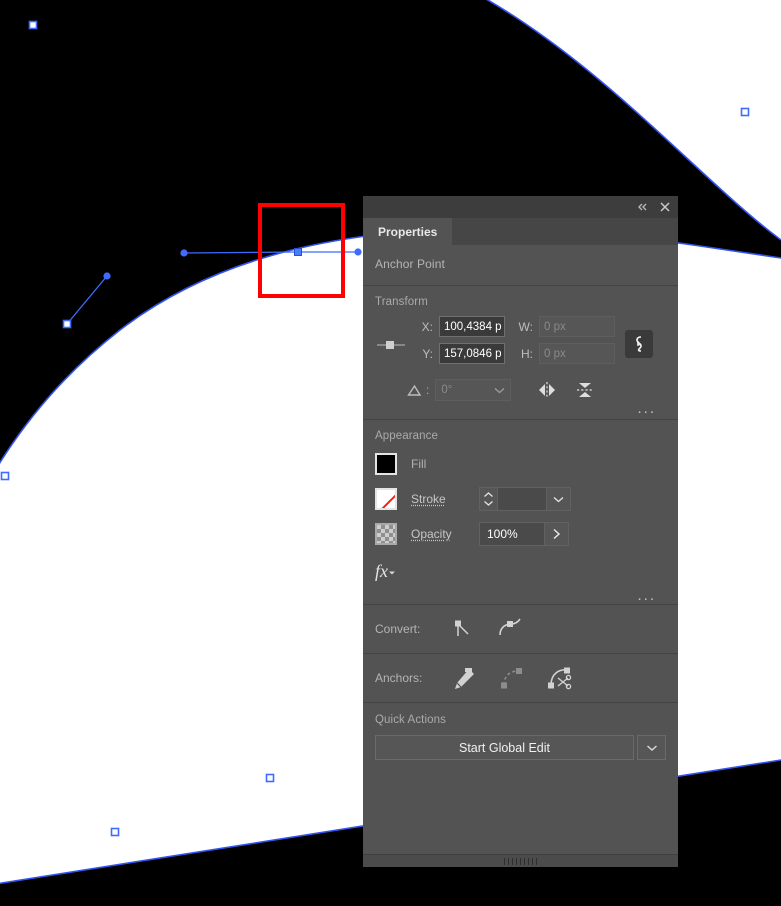  What do you see at coordinates (504, 747) in the screenshot?
I see `start-global-edit-button: Start Global Edit` at bounding box center [504, 747].